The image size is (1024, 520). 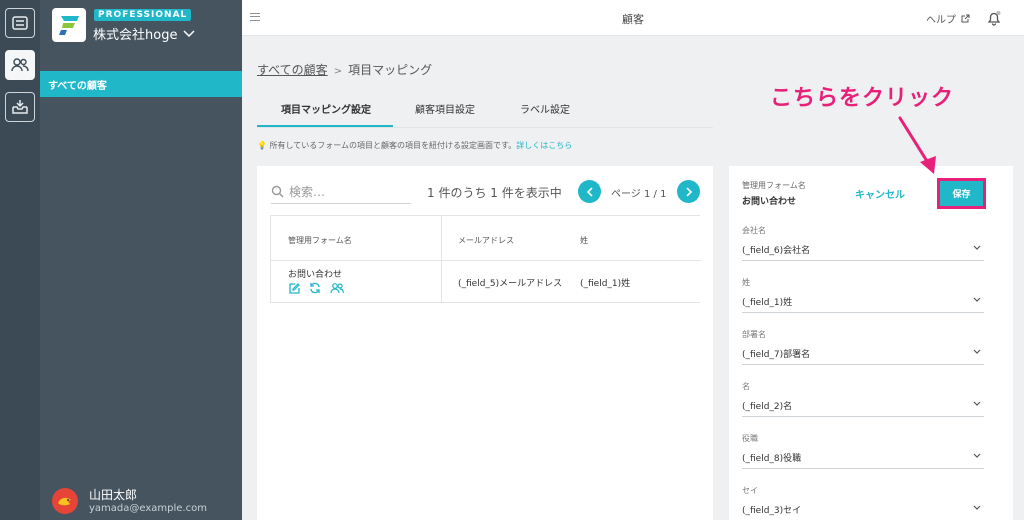 What do you see at coordinates (320, 240) in the screenshot?
I see `column-header-form-name: 管理用フォーム名` at bounding box center [320, 240].